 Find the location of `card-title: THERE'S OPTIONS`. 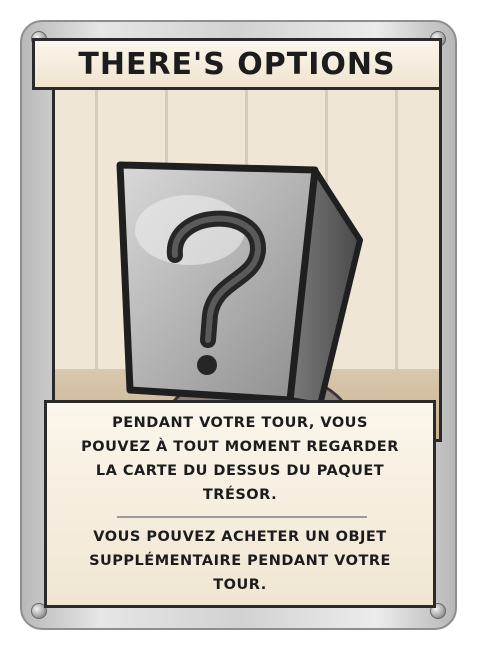

card-title: THERE'S OPTIONS is located at coordinates (237, 64).